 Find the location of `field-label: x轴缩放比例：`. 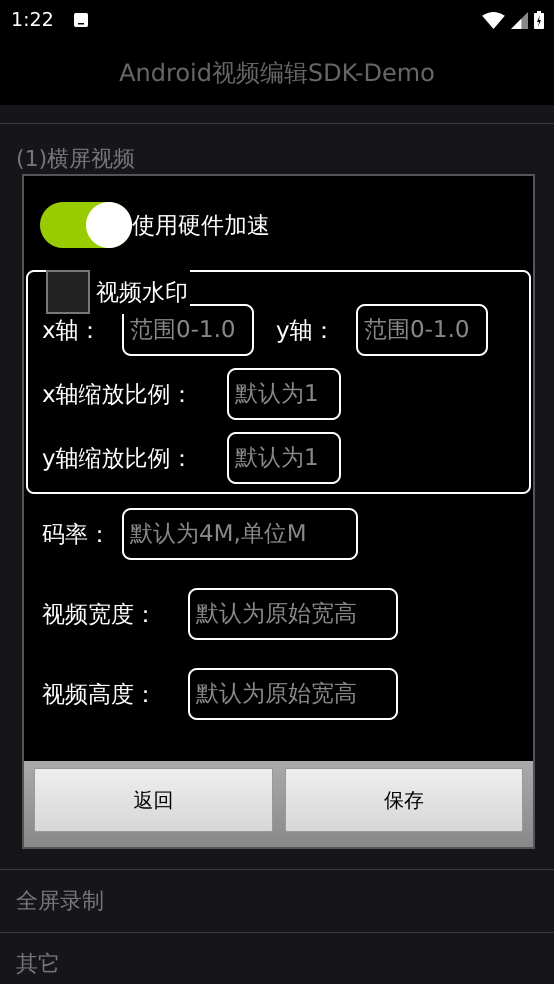

field-label: x轴缩放比例： is located at coordinates (118, 395).